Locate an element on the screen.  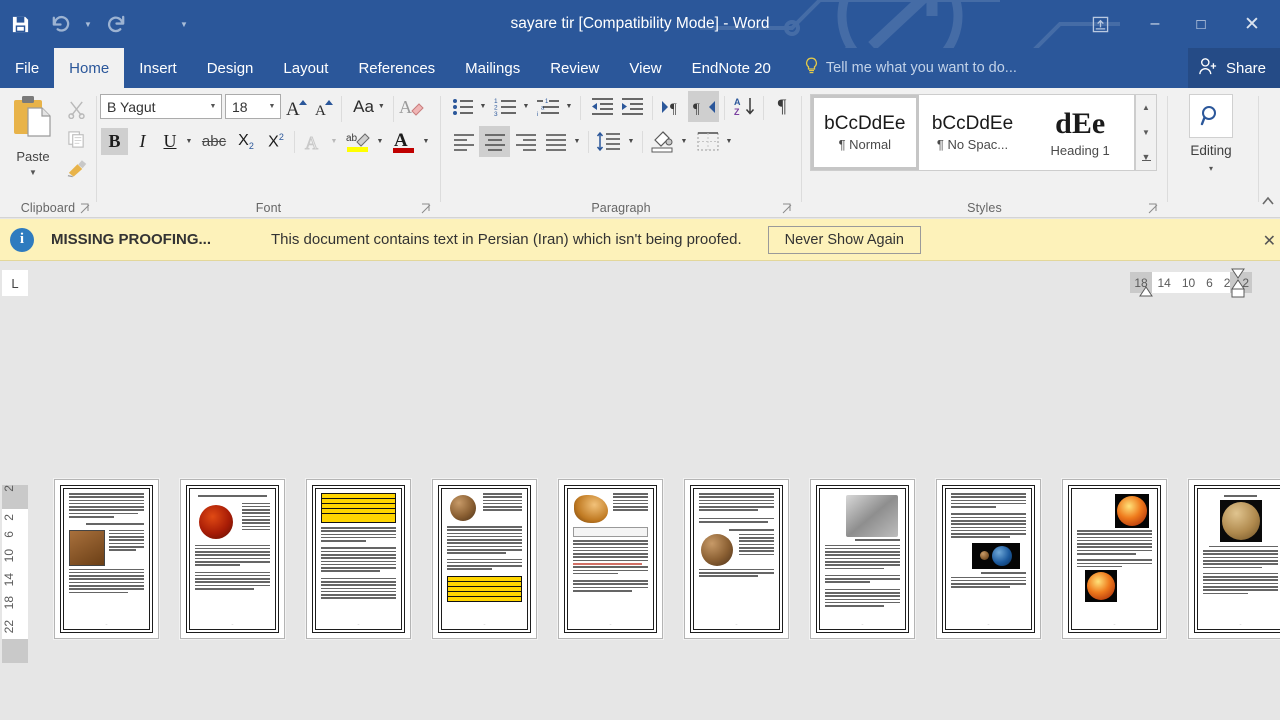
bullets-button is located at coordinates (463, 106).